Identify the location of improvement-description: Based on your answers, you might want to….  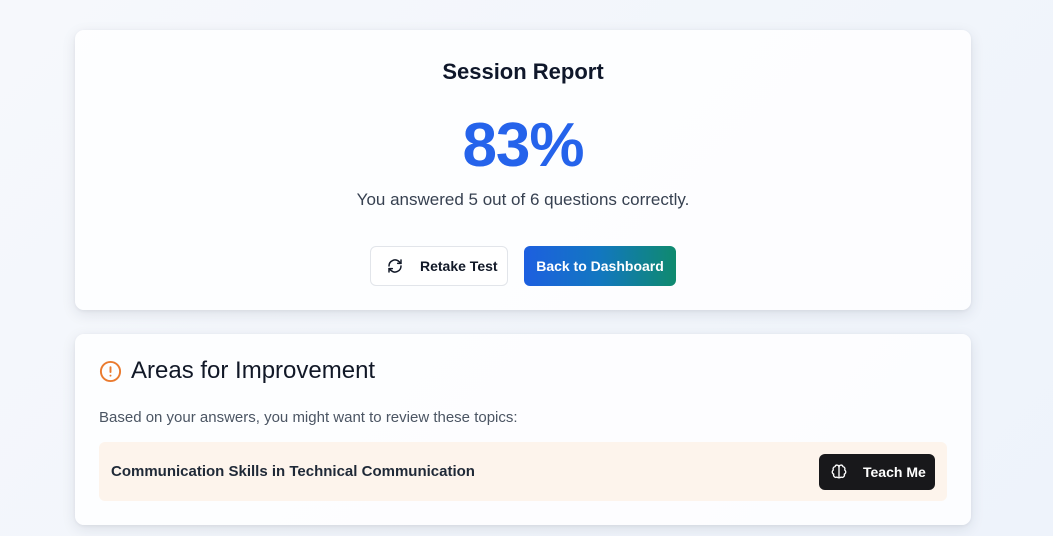
(308, 417).